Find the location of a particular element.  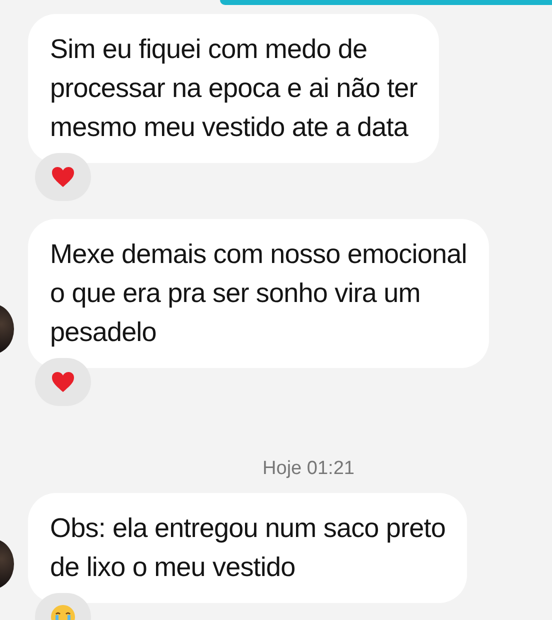

timestamp: Hoje 01:21 is located at coordinates (308, 469).